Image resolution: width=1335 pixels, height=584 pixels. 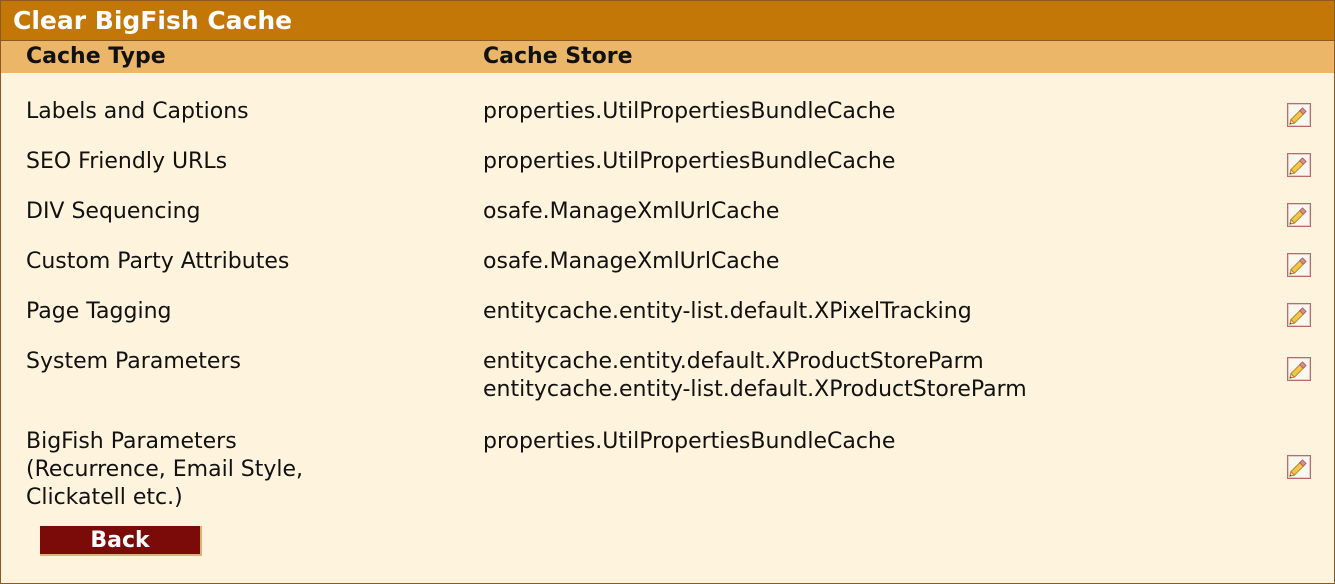 I want to click on cache-type-text: SEO Friendly URLs, so click(x=127, y=161).